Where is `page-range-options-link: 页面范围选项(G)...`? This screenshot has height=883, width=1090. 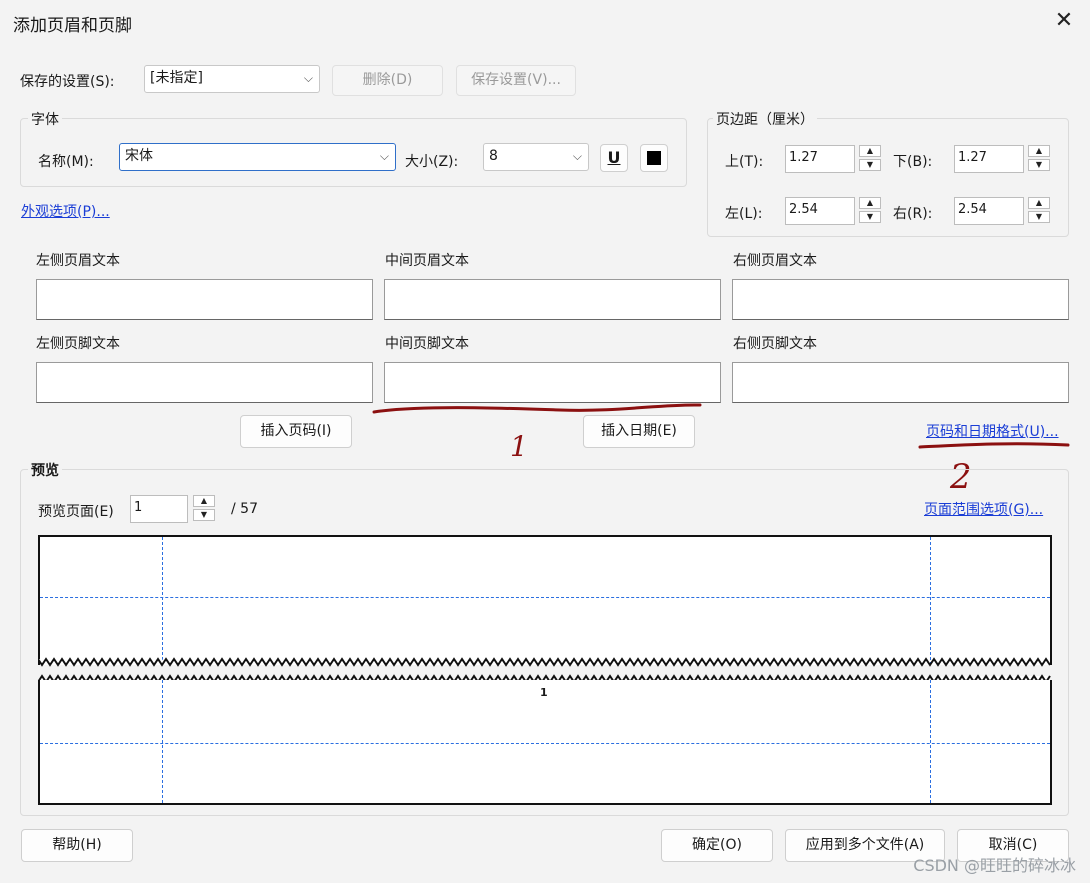 page-range-options-link: 页面范围选项(G)... is located at coordinates (983, 509).